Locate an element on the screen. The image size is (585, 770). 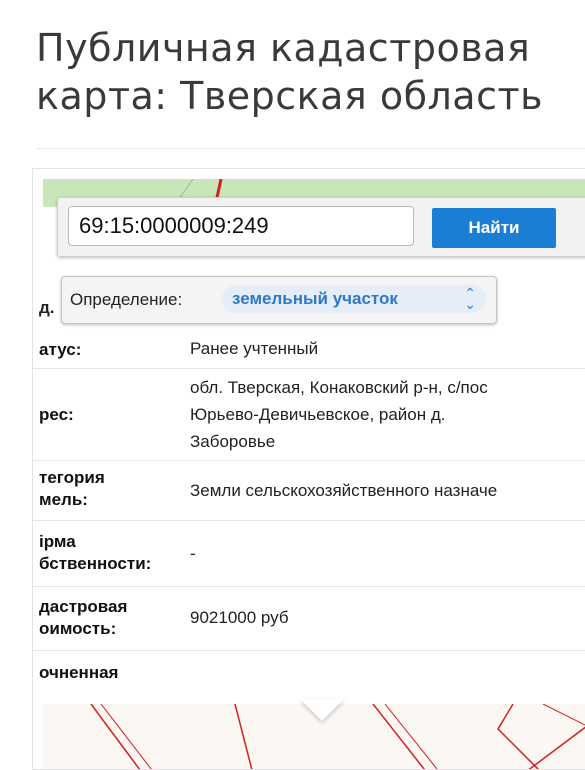
definition-box: Определение: земельный участок ⌃ ⌄ is located at coordinates (279, 300).